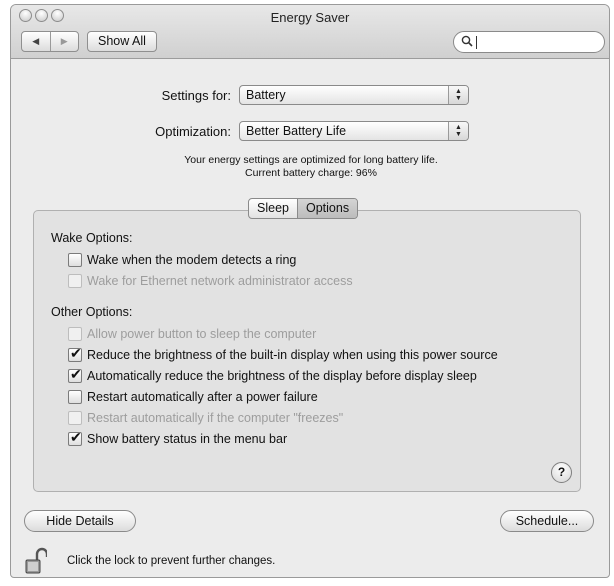  What do you see at coordinates (36, 41) in the screenshot?
I see `back-arrow-icon: ◀` at bounding box center [36, 41].